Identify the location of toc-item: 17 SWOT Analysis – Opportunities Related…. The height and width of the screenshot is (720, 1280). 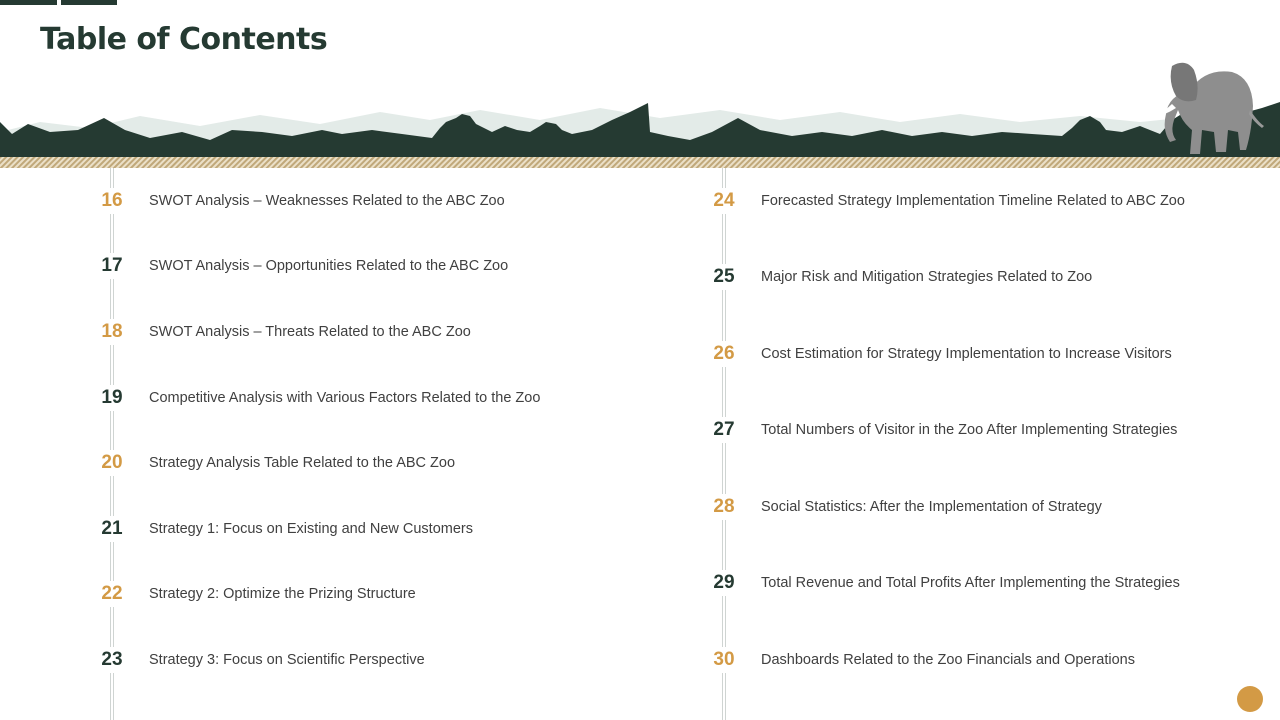
(299, 266).